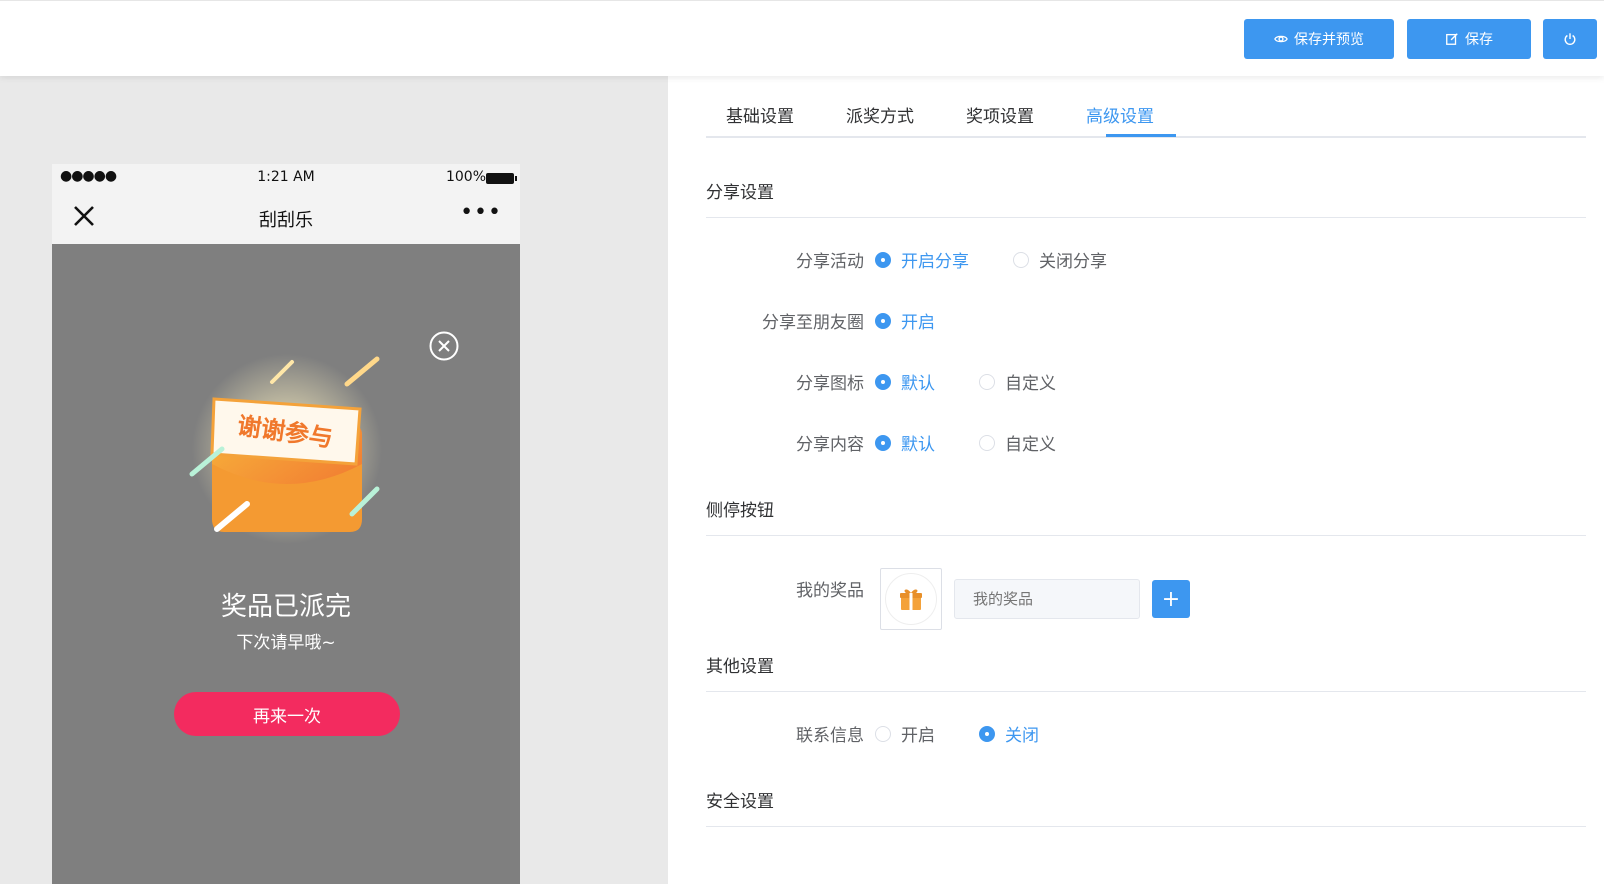 Image resolution: width=1604 pixels, height=884 pixels. I want to click on section-other-settings: 其他设置, so click(740, 667).